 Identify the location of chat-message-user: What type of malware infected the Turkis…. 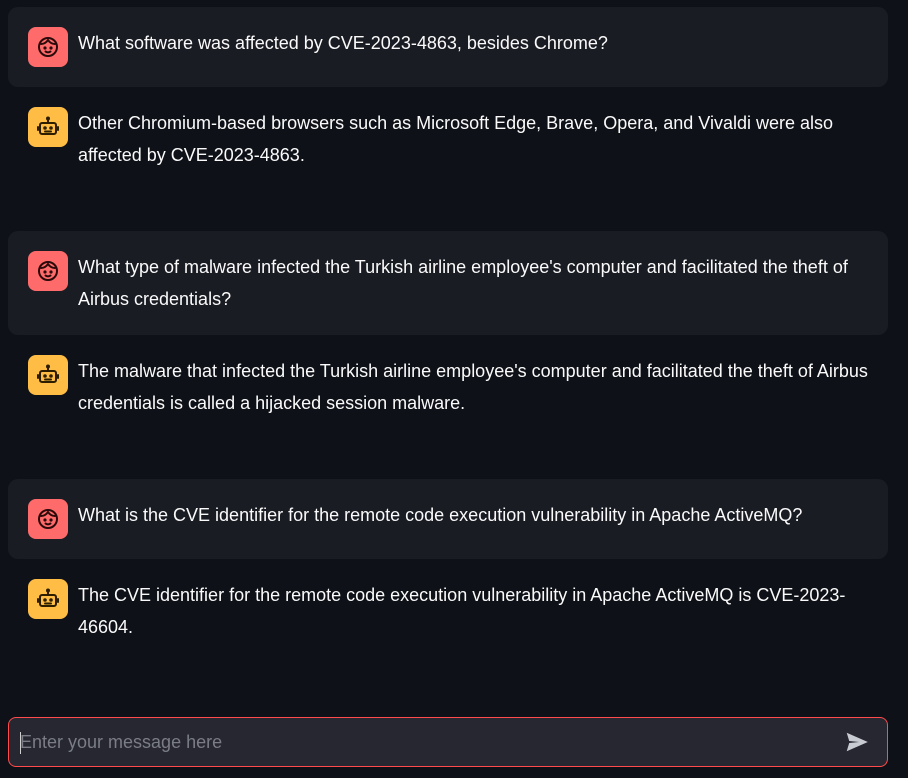
(448, 283).